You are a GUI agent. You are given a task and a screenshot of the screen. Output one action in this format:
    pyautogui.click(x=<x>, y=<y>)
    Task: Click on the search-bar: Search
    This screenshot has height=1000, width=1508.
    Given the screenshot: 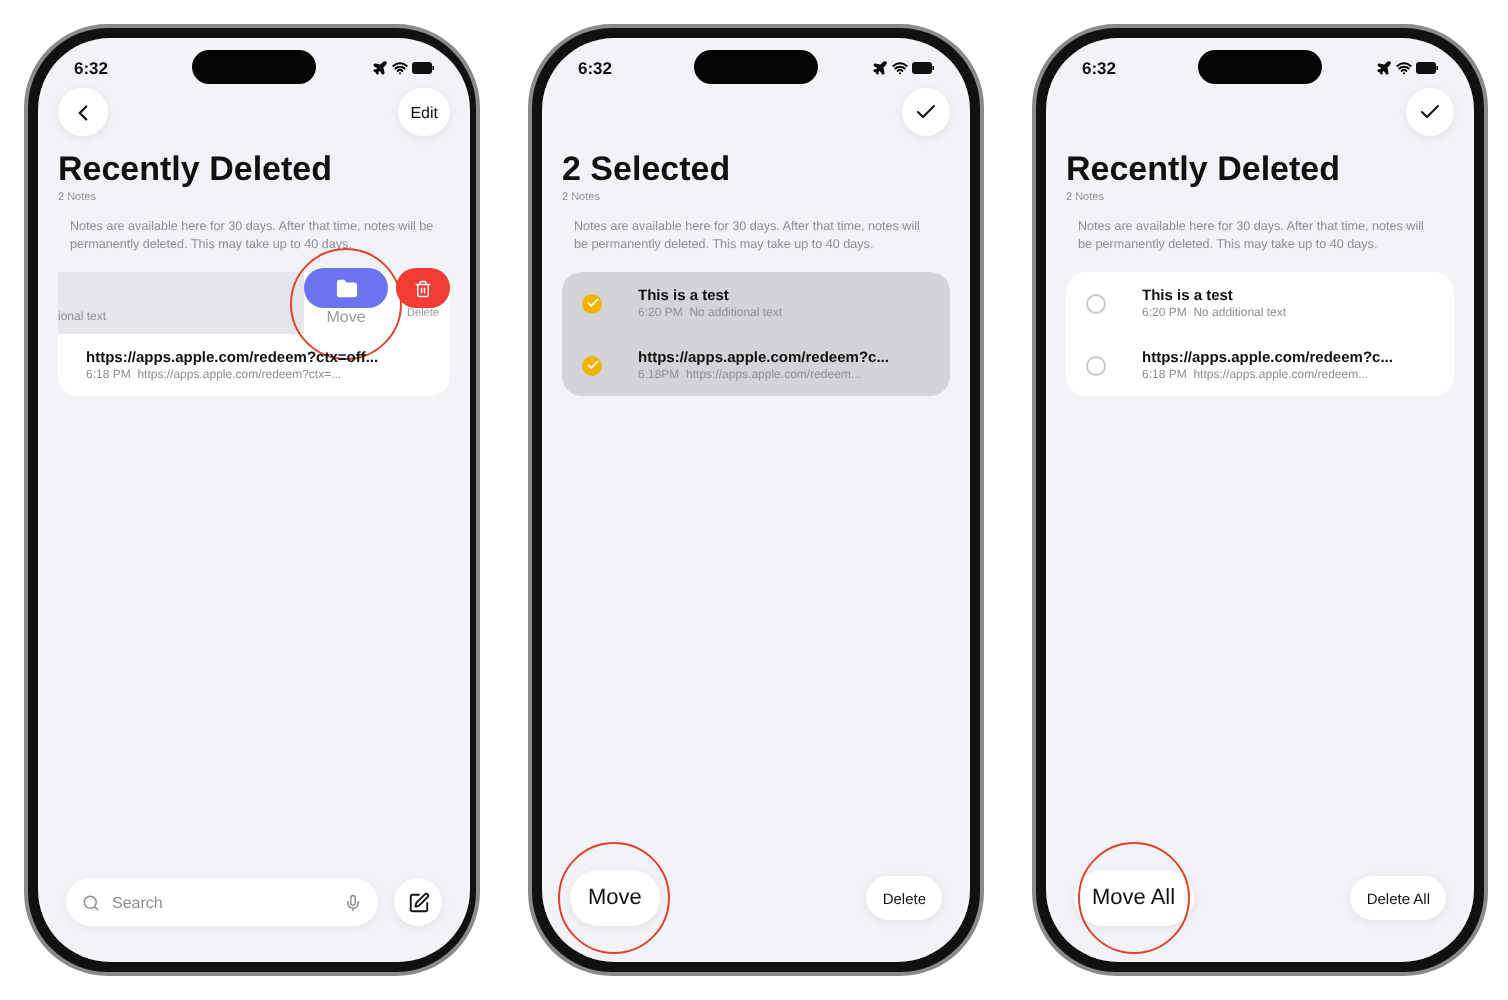 What is the action you would take?
    pyautogui.click(x=222, y=902)
    